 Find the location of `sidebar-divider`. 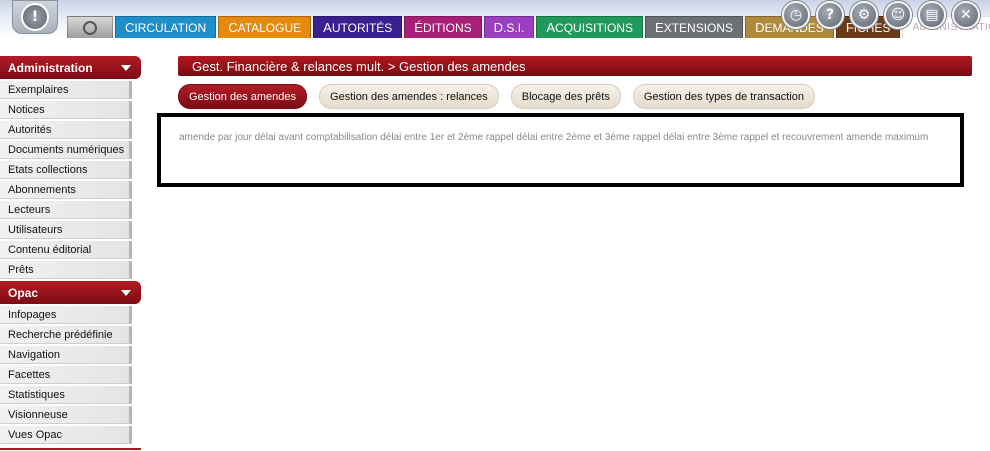

sidebar-divider is located at coordinates (70, 449).